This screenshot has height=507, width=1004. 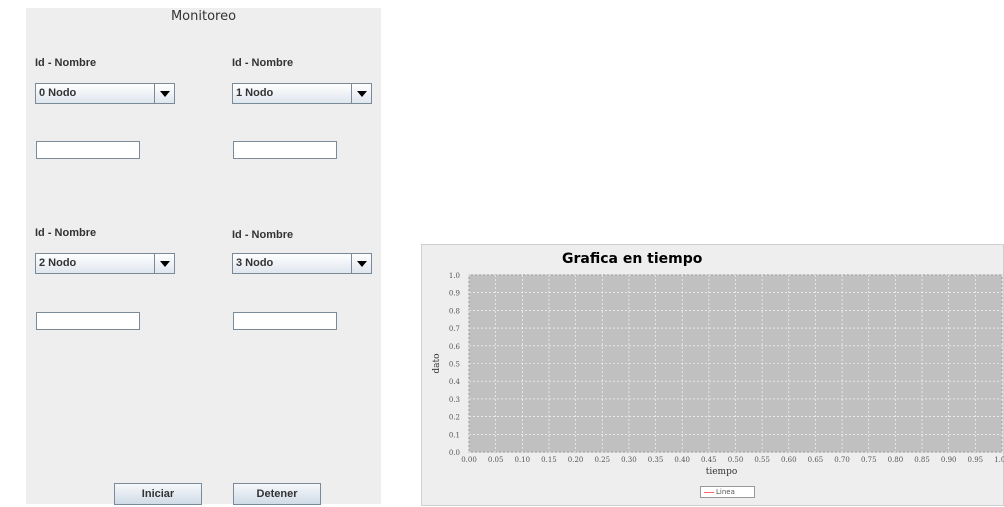 I want to click on x-tick-label: 1.00, so click(x=999, y=460).